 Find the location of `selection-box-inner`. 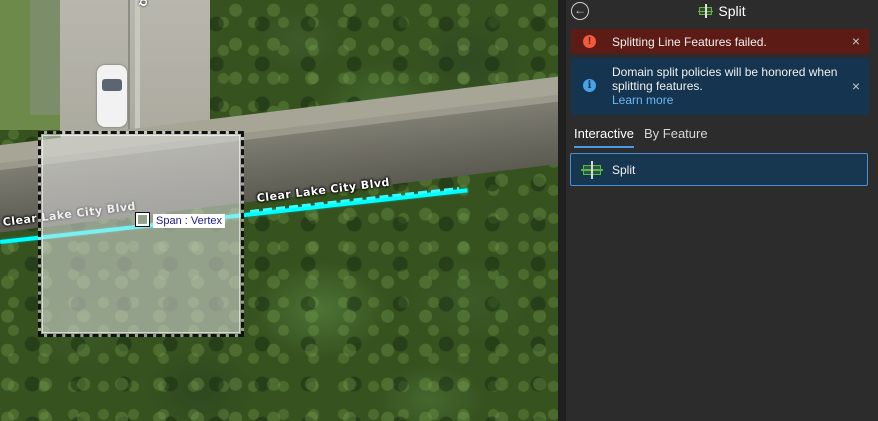

selection-box-inner is located at coordinates (141, 234).